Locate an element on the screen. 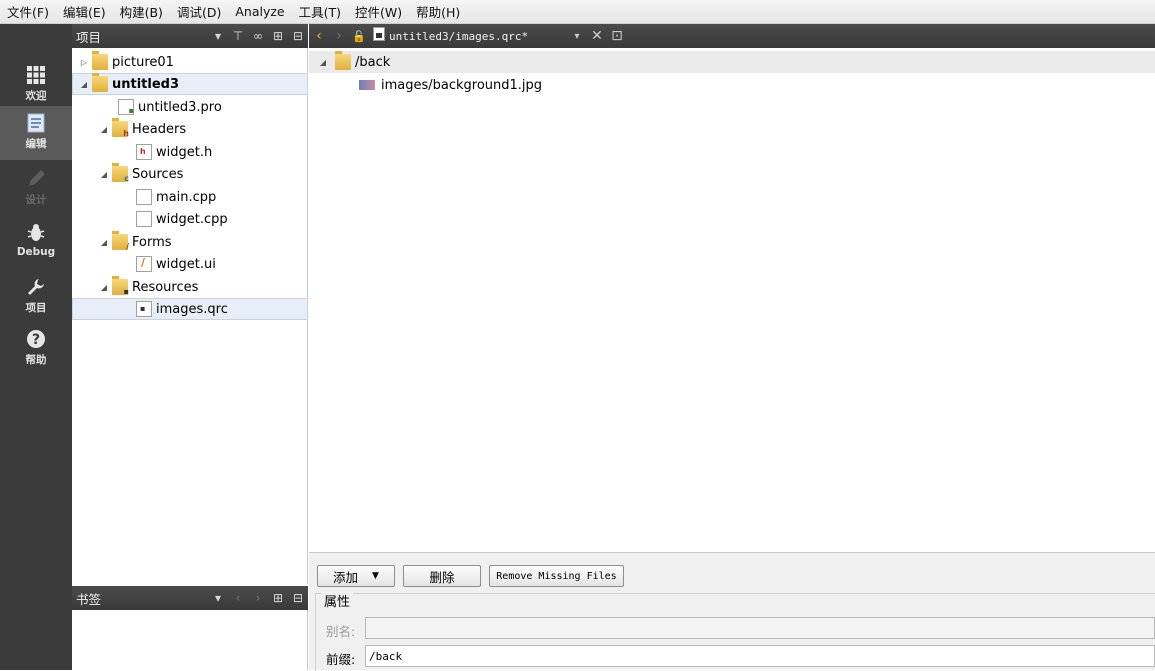 Image resolution: width=1155 pixels, height=671 pixels. menu-analyze: Analyze is located at coordinates (259, 11).